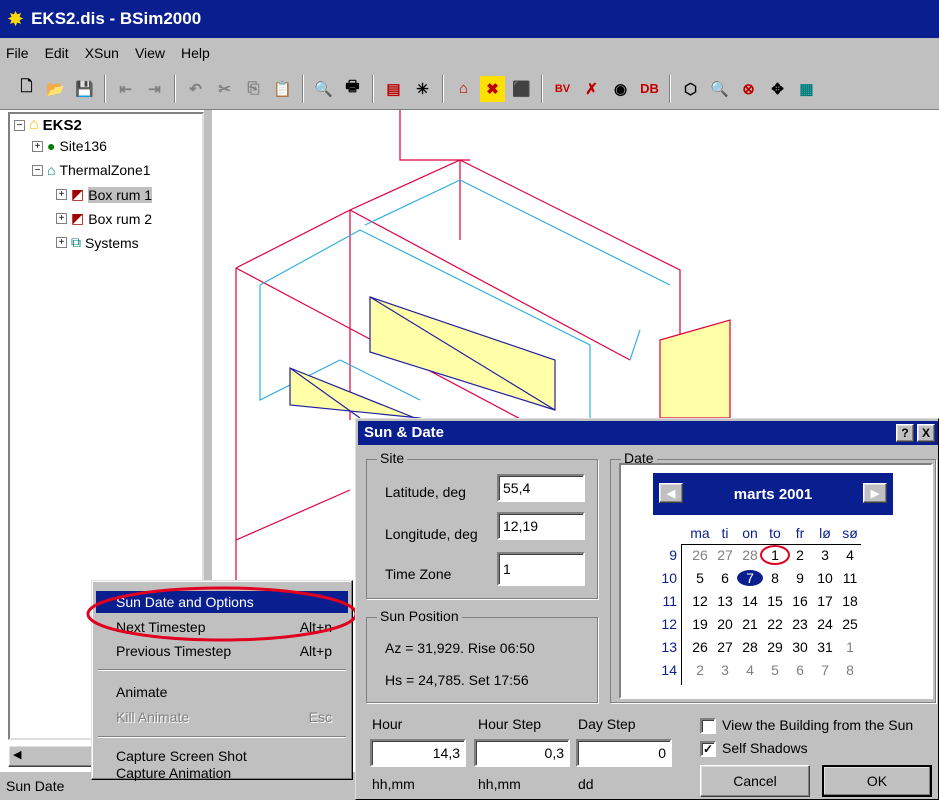  I want to click on help-button: ?, so click(905, 433).